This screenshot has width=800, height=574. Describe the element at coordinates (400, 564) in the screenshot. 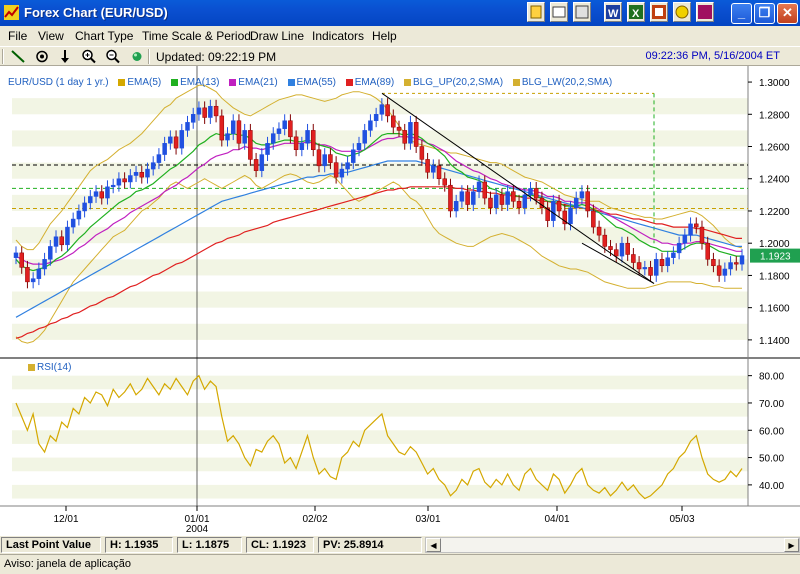

I see `warning-bar: Aviso: janela de aplicação` at that location.